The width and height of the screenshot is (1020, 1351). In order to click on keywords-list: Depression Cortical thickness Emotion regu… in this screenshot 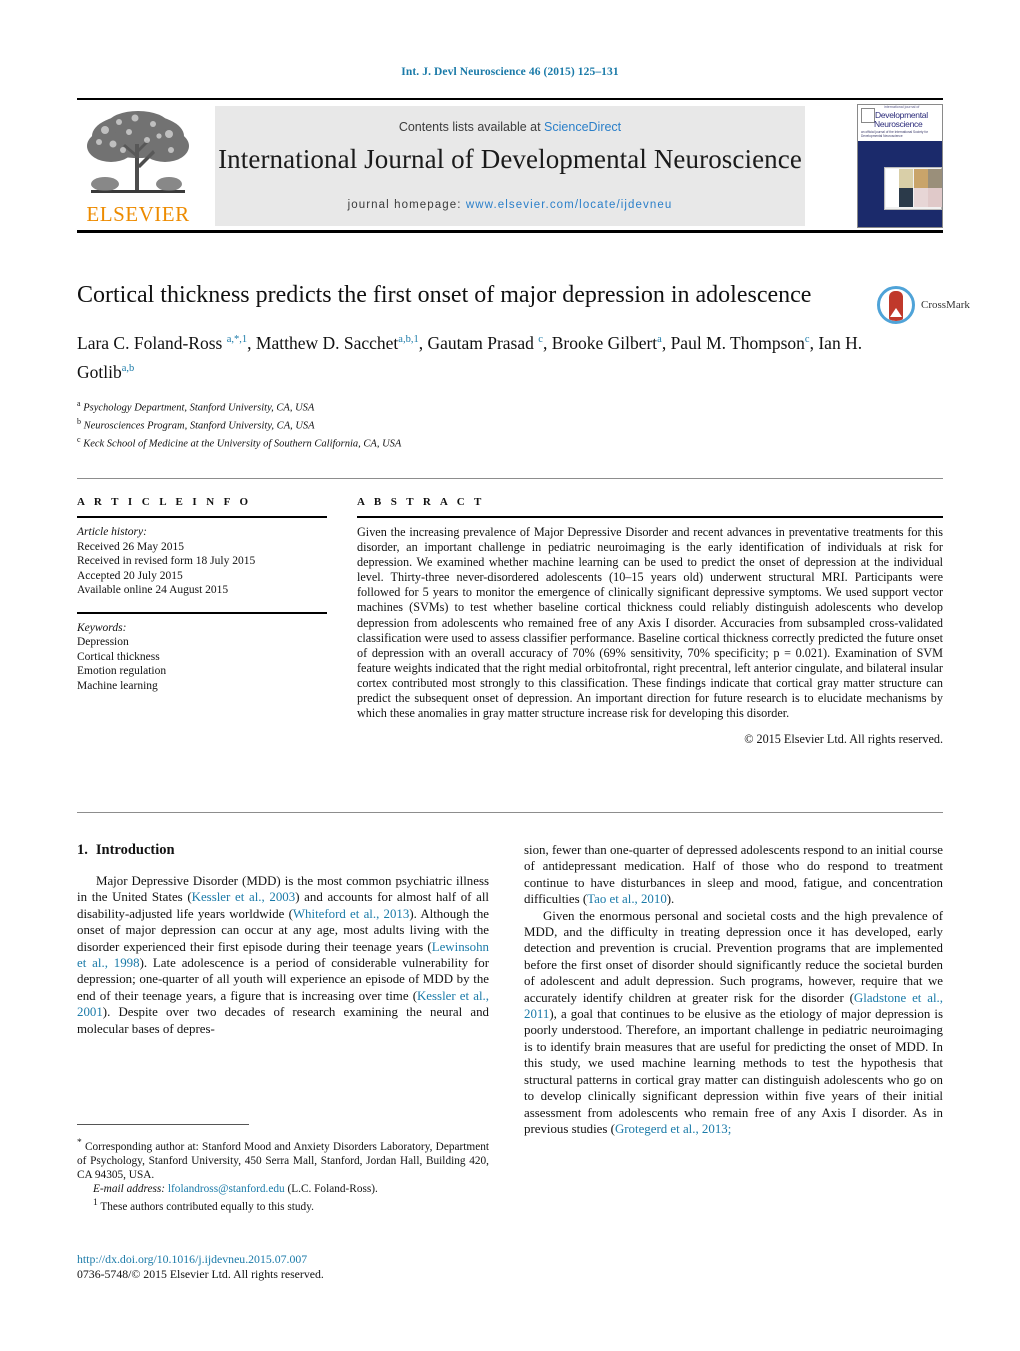, I will do `click(202, 664)`.